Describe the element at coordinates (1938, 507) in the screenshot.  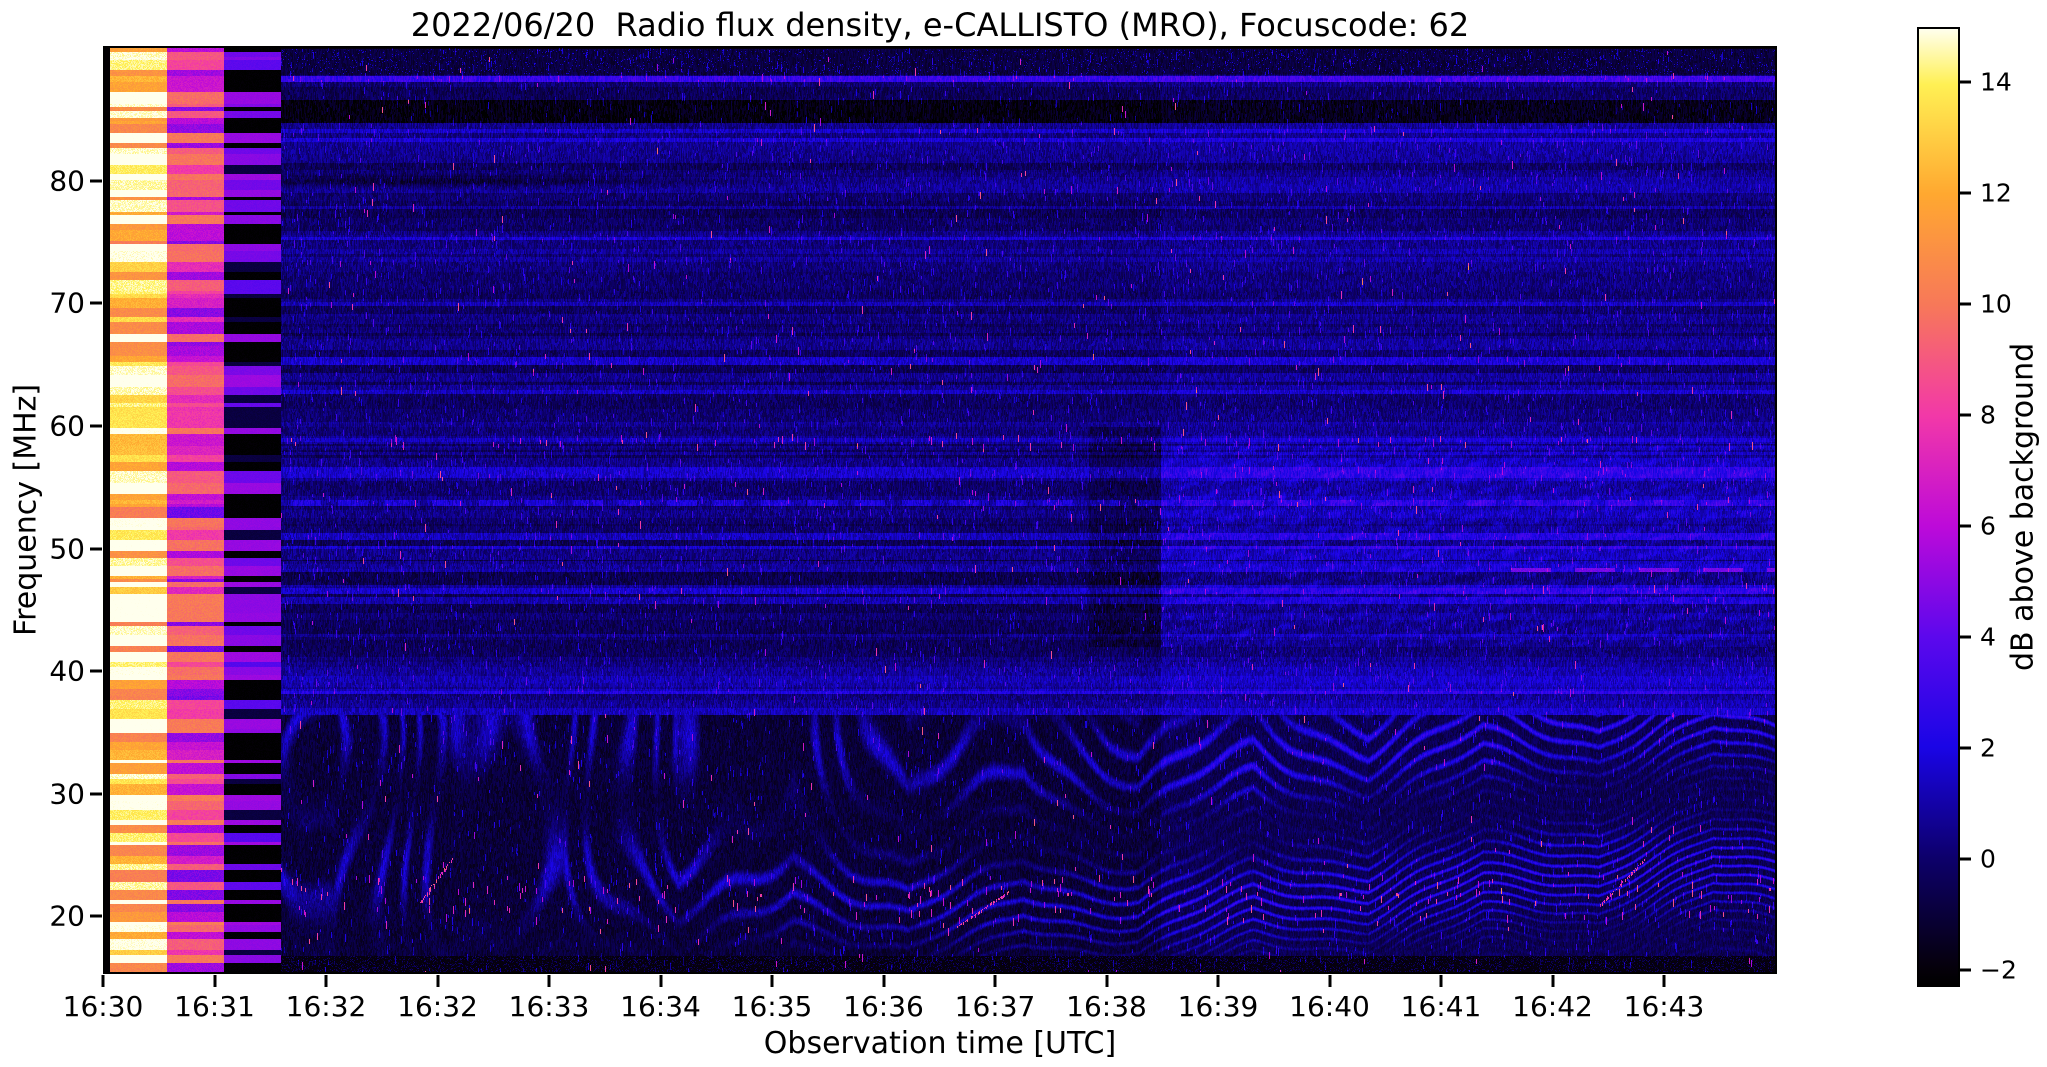
I see `colorbar` at that location.